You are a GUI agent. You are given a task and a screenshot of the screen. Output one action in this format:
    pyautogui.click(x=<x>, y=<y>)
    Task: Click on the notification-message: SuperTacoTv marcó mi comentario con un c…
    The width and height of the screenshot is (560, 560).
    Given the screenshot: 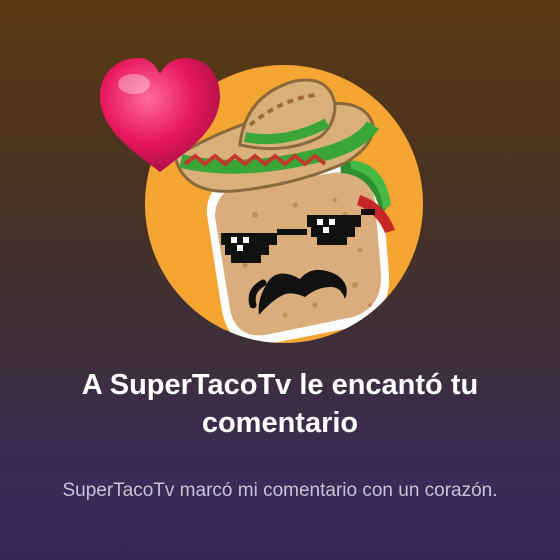 What is the action you would take?
    pyautogui.click(x=280, y=490)
    